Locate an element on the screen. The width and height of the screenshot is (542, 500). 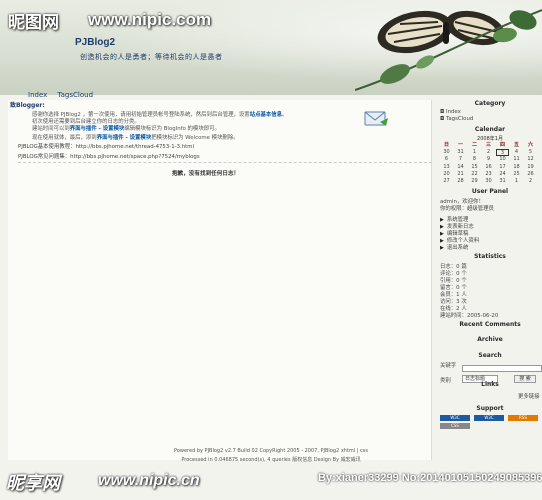
rss-badge: RSS is located at coordinates (523, 418).